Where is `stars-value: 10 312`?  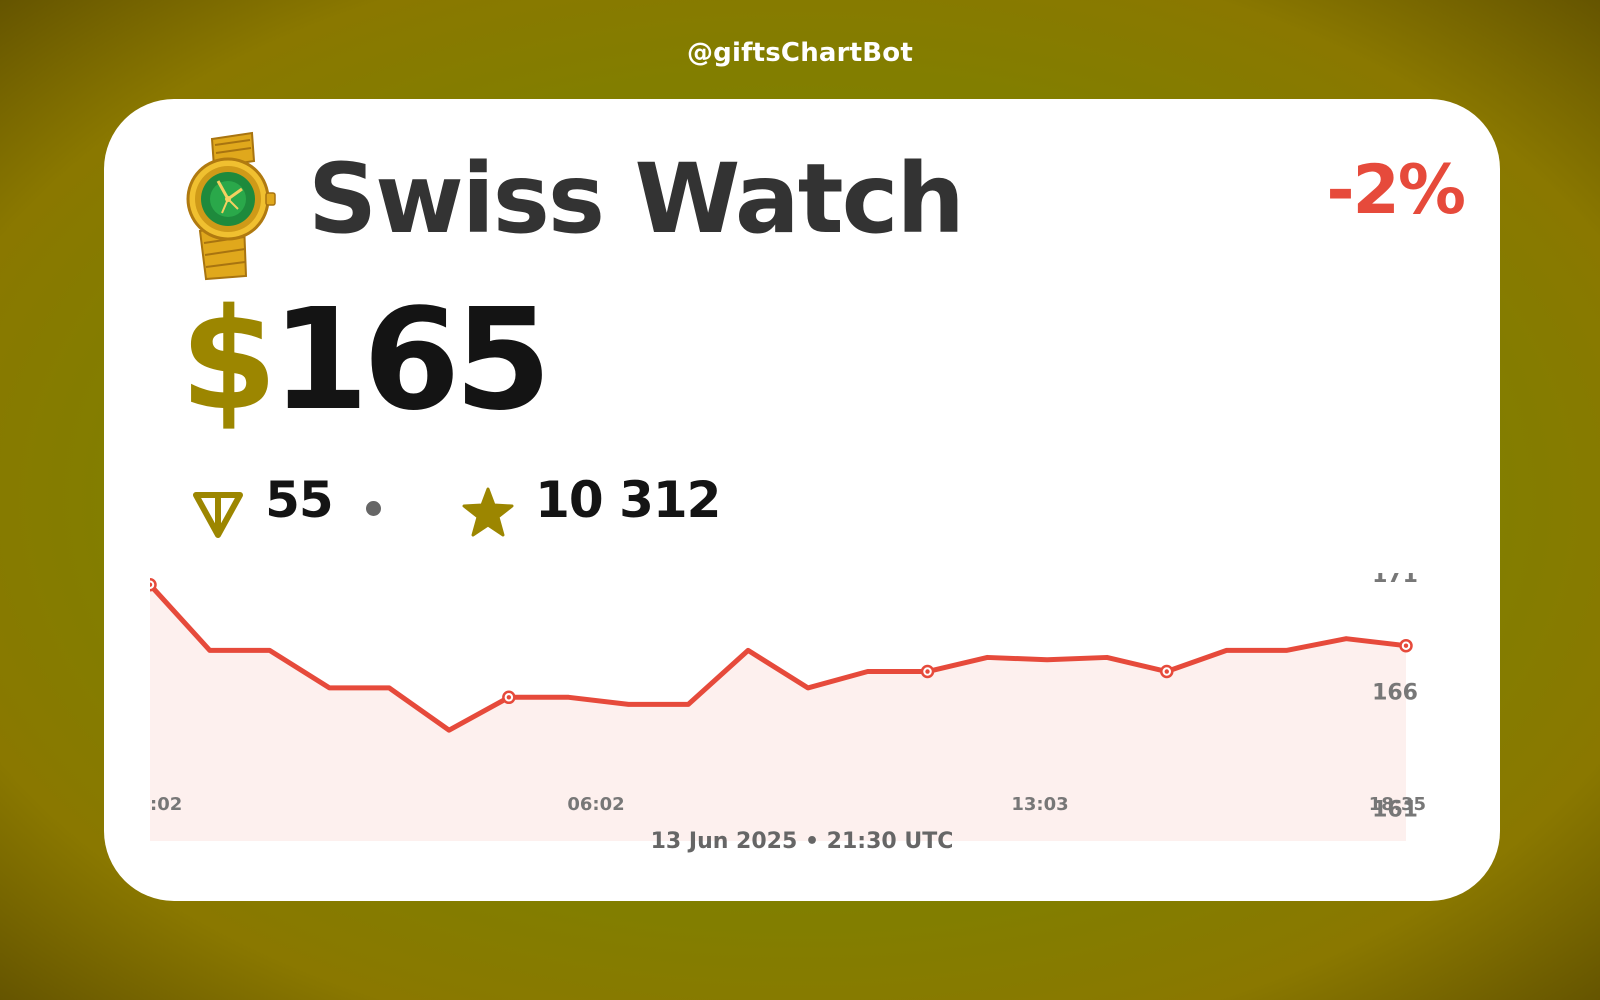
stars-value: 10 312 is located at coordinates (628, 500).